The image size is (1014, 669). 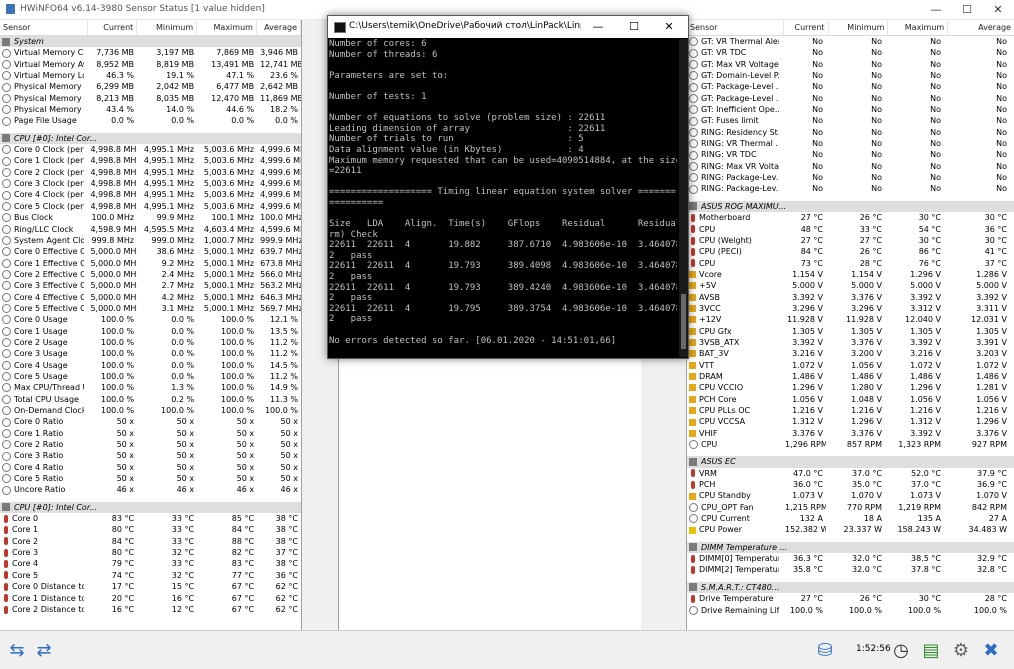 What do you see at coordinates (150, 563) in the screenshot?
I see `sensor-row: Core 4 79 °C 33 °C 83 °C 38 °C` at bounding box center [150, 563].